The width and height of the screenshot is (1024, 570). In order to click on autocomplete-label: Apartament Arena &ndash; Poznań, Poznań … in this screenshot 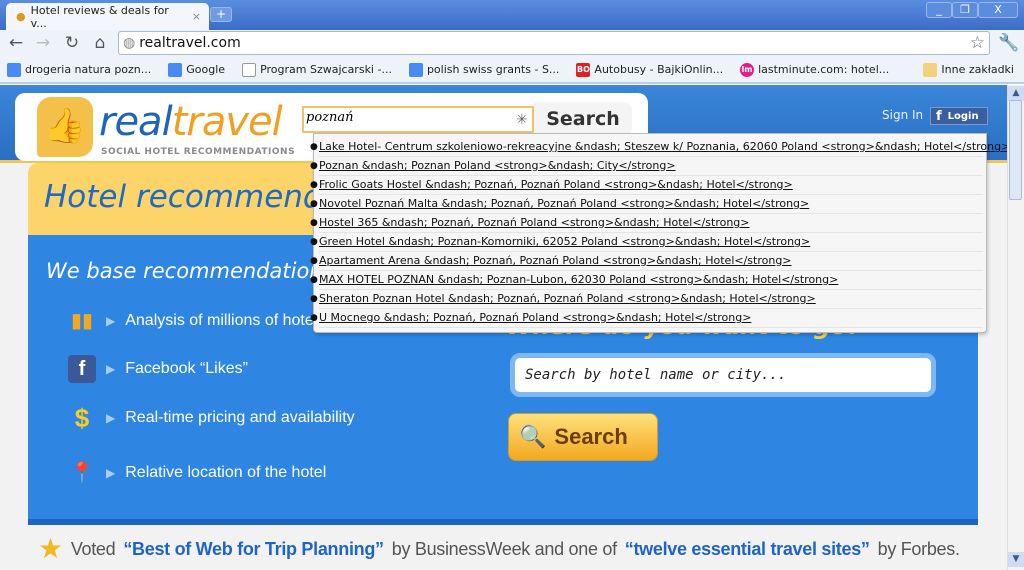, I will do `click(555, 260)`.